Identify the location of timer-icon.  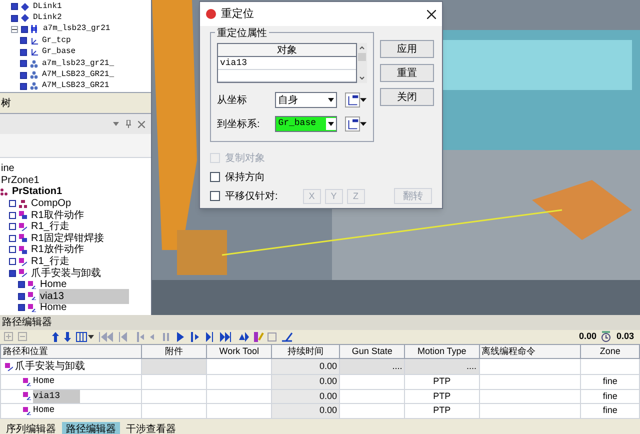
(606, 336).